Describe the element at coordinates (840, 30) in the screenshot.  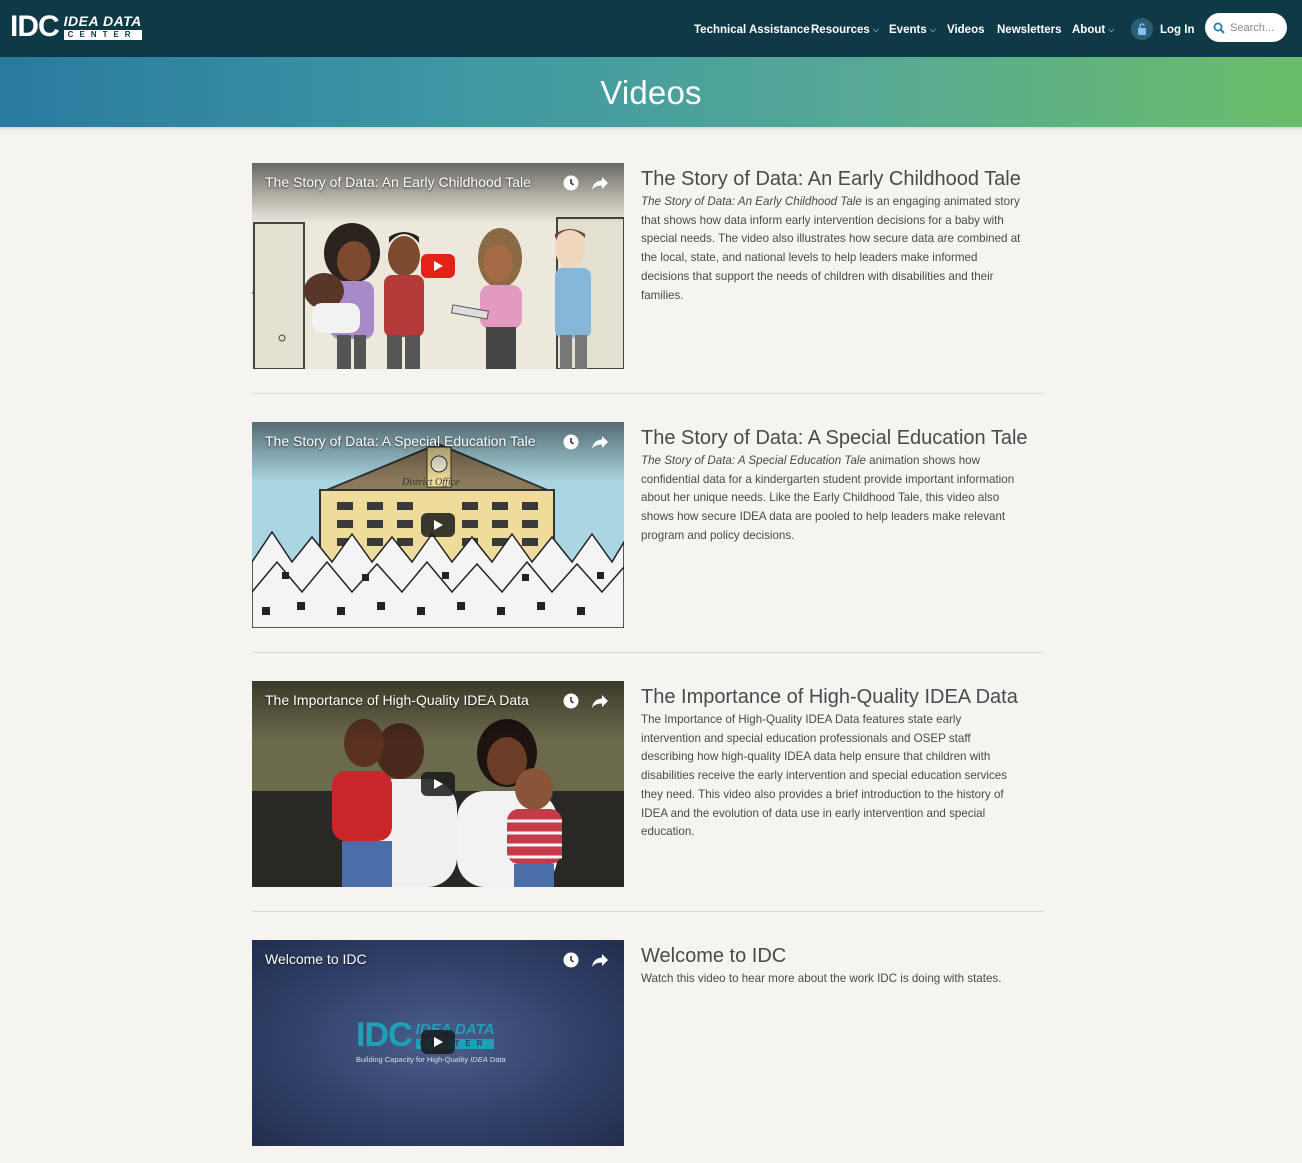
I see `nav-label: Resources` at that location.